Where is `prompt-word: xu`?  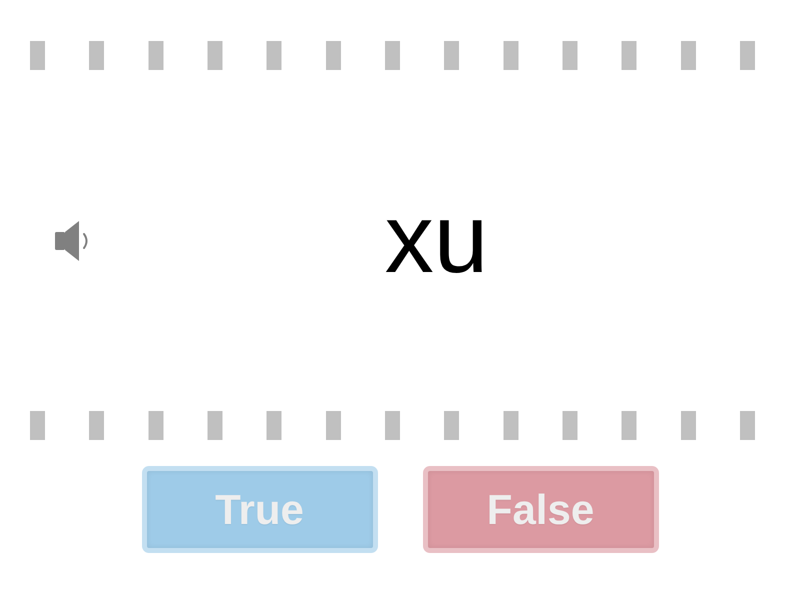 prompt-word: xu is located at coordinates (436, 237).